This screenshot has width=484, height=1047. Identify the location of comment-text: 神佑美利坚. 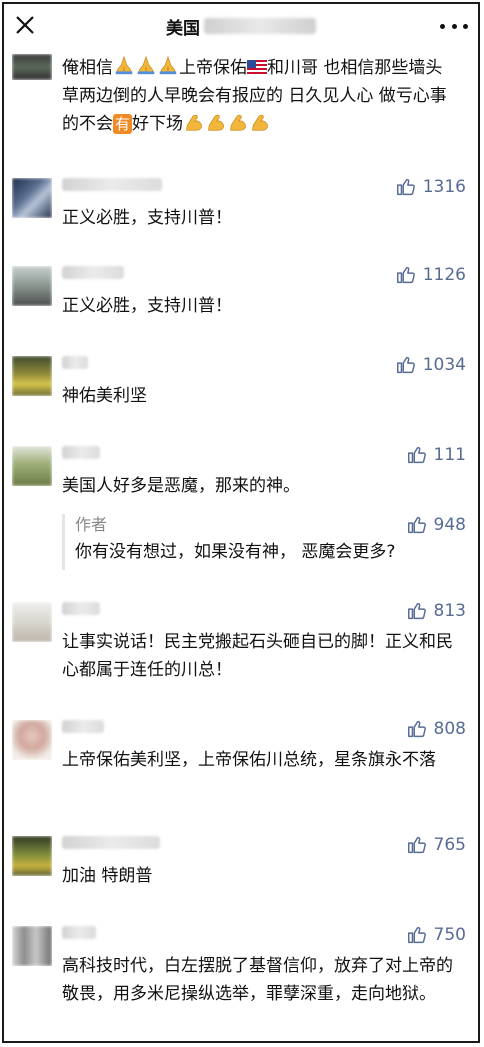
(104, 396).